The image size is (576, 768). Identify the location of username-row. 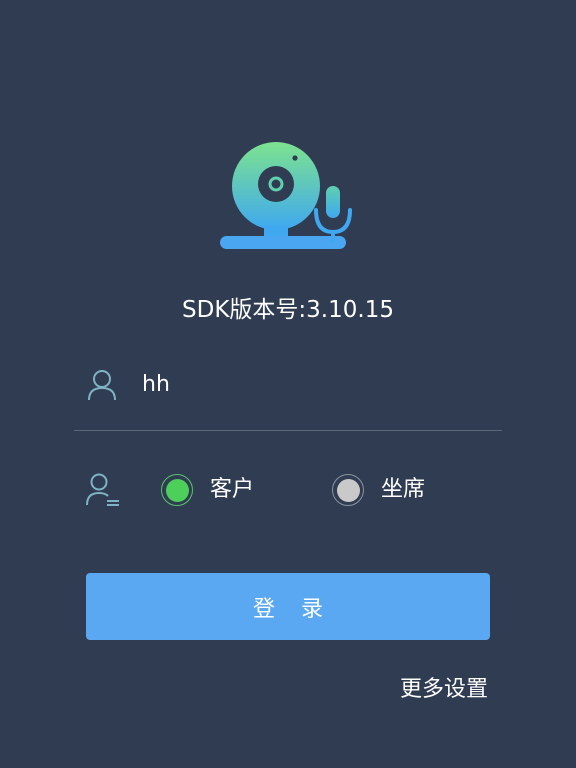
(288, 394).